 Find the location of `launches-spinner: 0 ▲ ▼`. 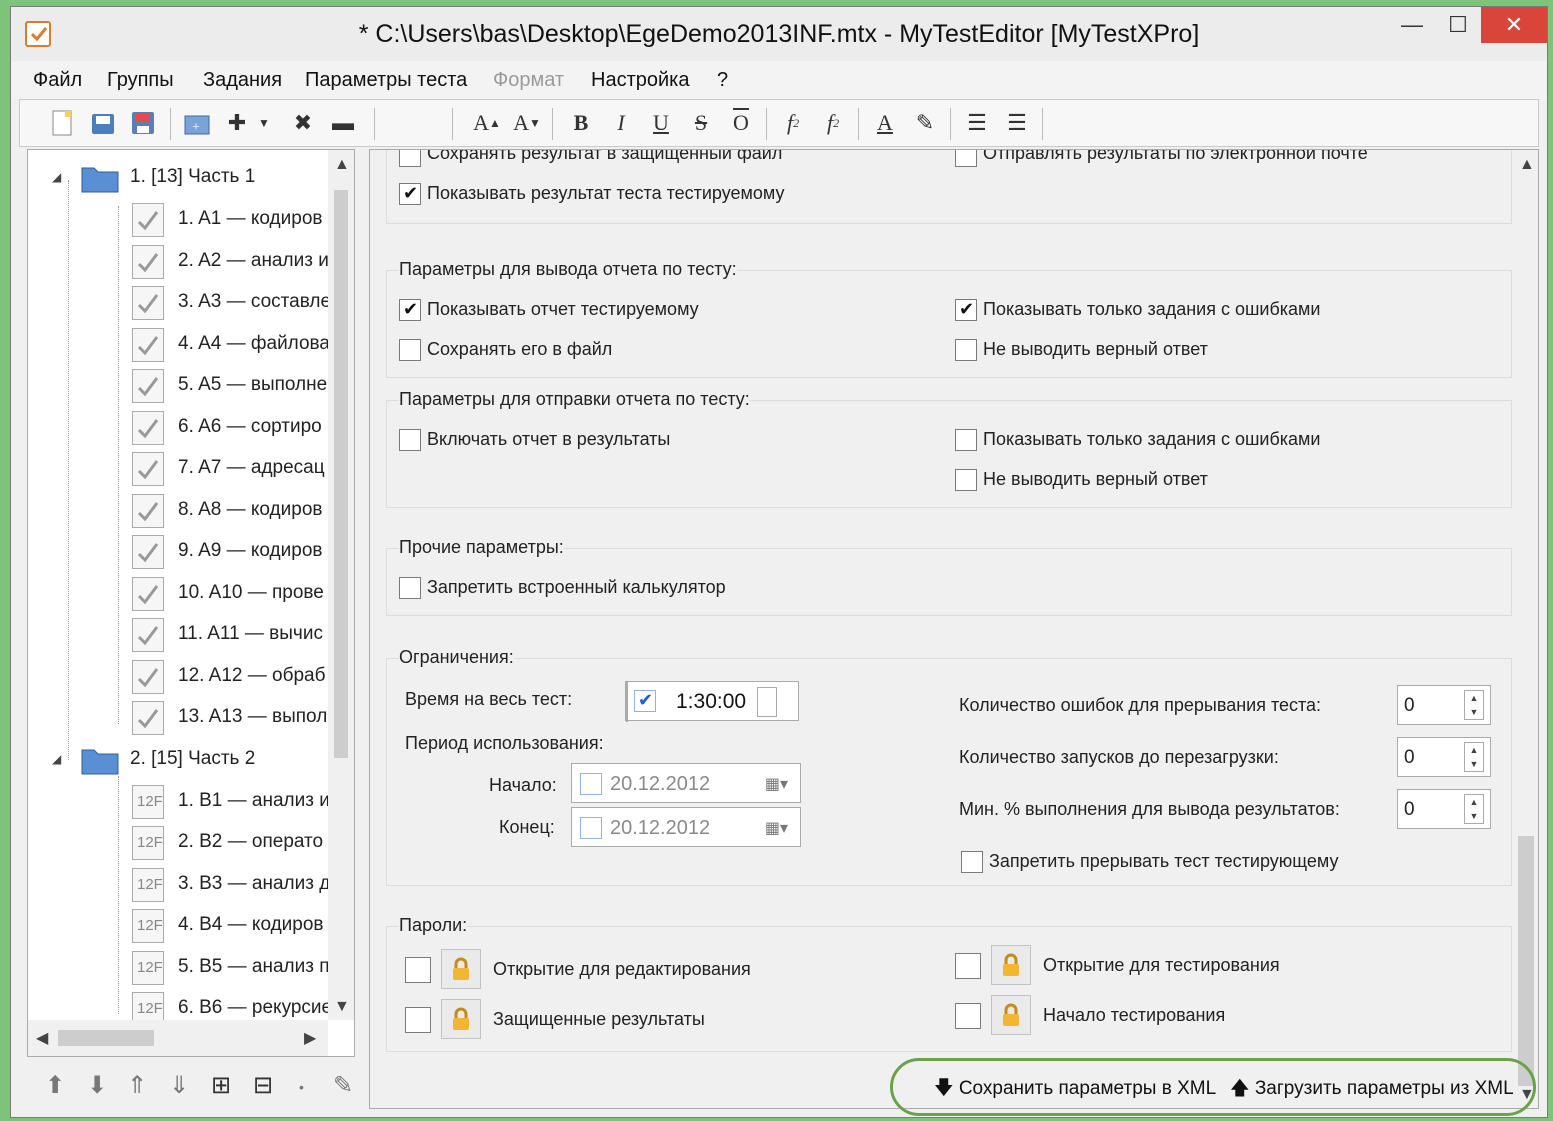

launches-spinner: 0 ▲ ▼ is located at coordinates (1444, 757).